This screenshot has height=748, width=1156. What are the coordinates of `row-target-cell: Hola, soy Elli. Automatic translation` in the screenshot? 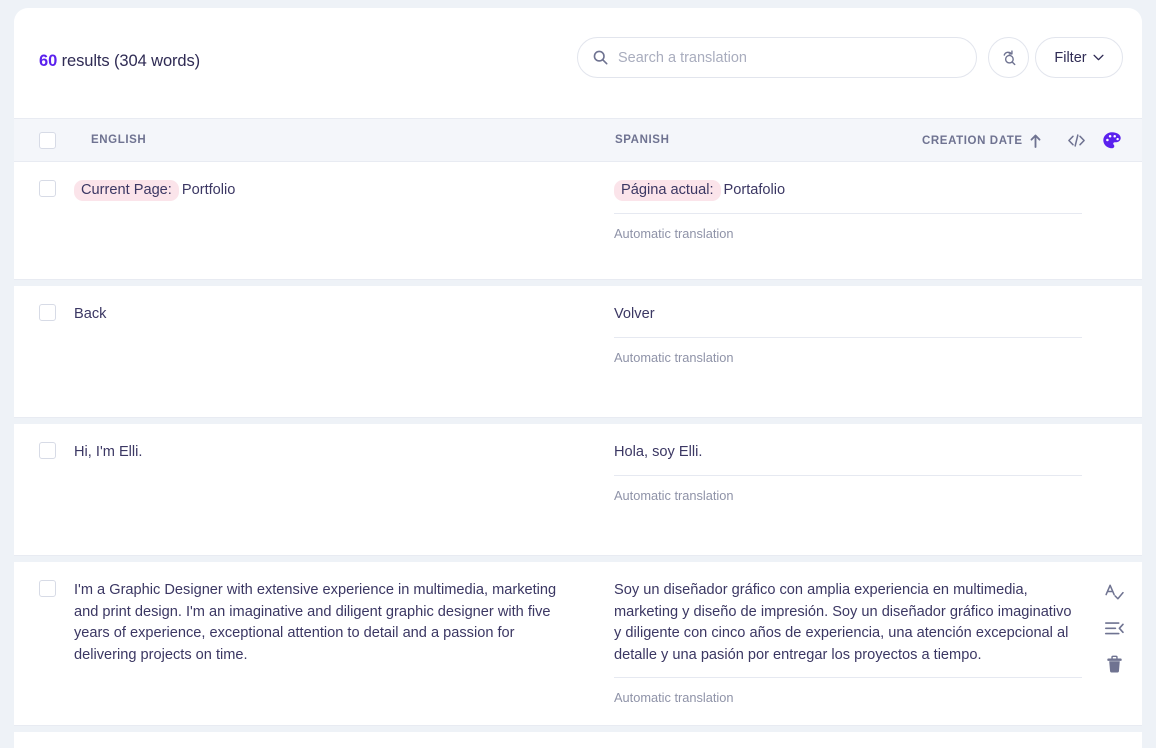 It's located at (878, 498).